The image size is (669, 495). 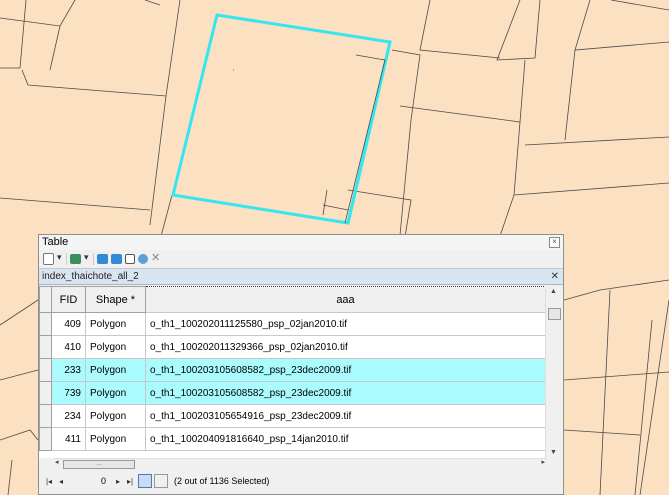 What do you see at coordinates (75, 259) in the screenshot?
I see `related-tables-icon` at bounding box center [75, 259].